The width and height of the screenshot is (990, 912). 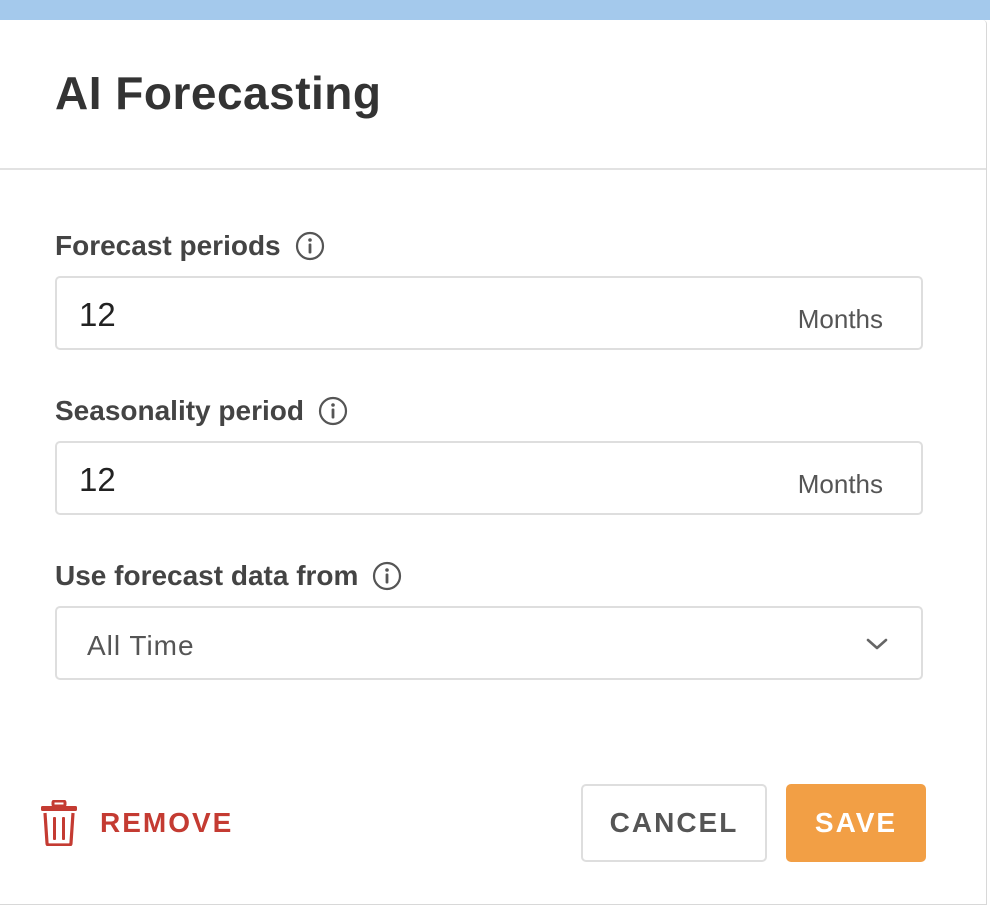 I want to click on trash-icon, so click(x=59, y=823).